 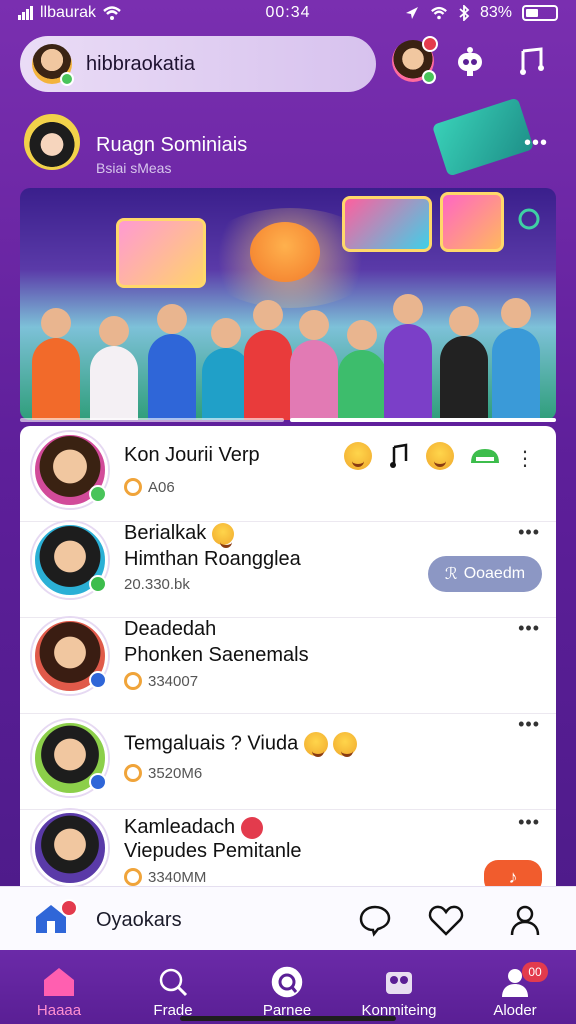 I want to click on status-bar: llbaurak 00:34 83%, so click(x=288, y=13).